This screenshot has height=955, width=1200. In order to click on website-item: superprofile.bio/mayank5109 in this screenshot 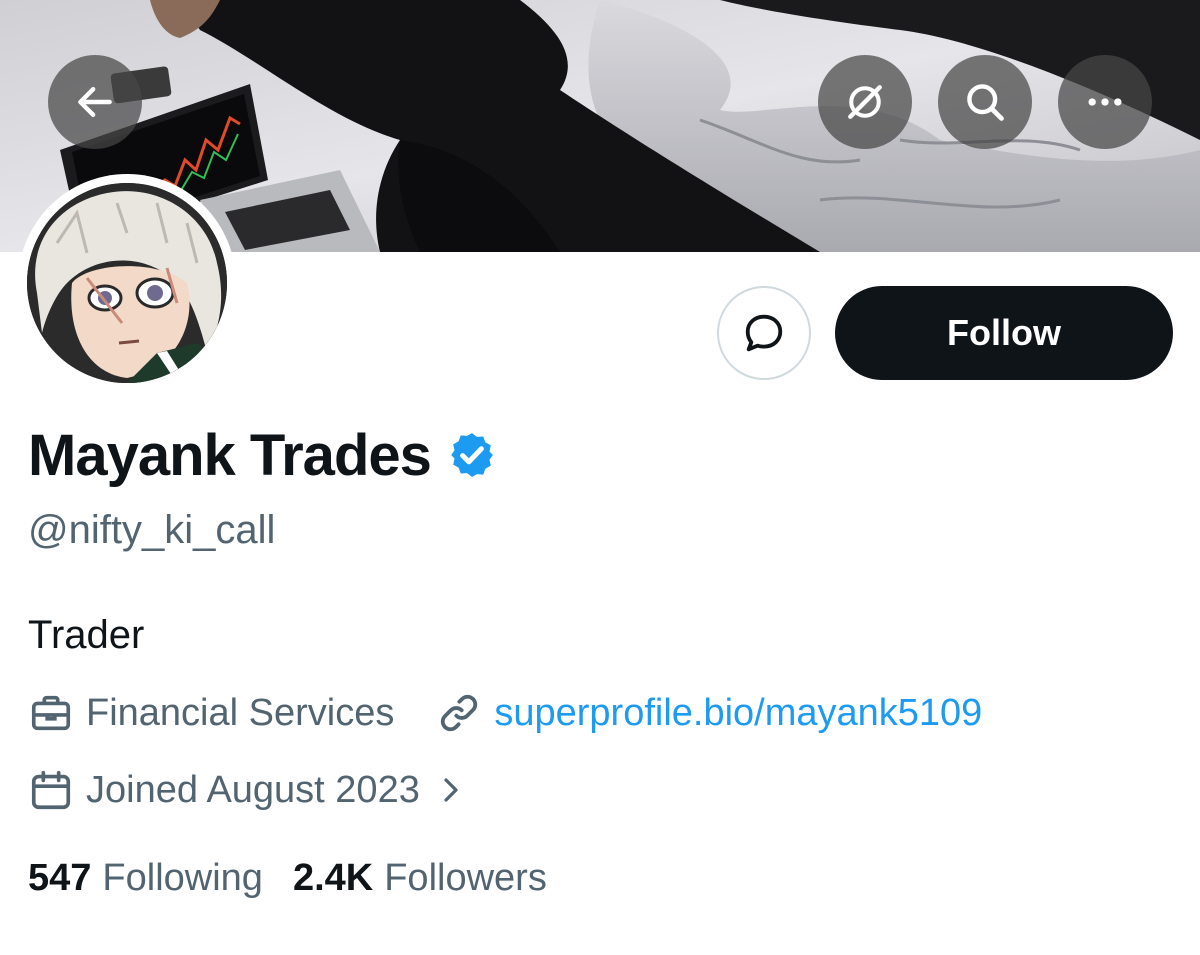, I will do `click(709, 713)`.